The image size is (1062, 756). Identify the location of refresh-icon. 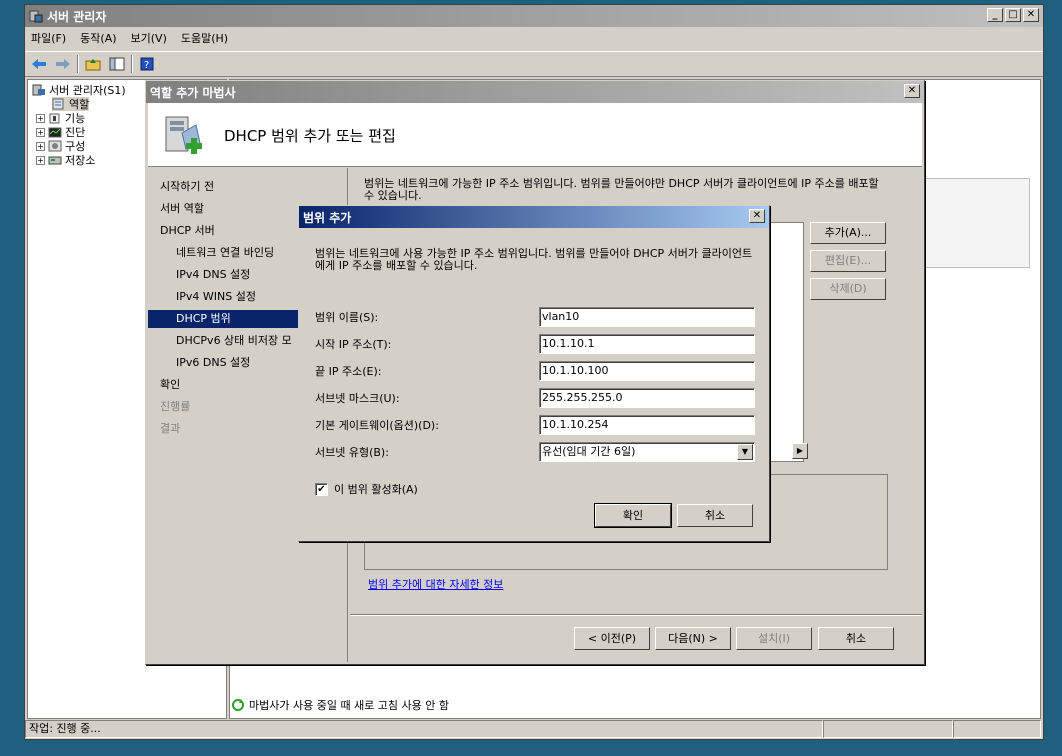
(238, 705).